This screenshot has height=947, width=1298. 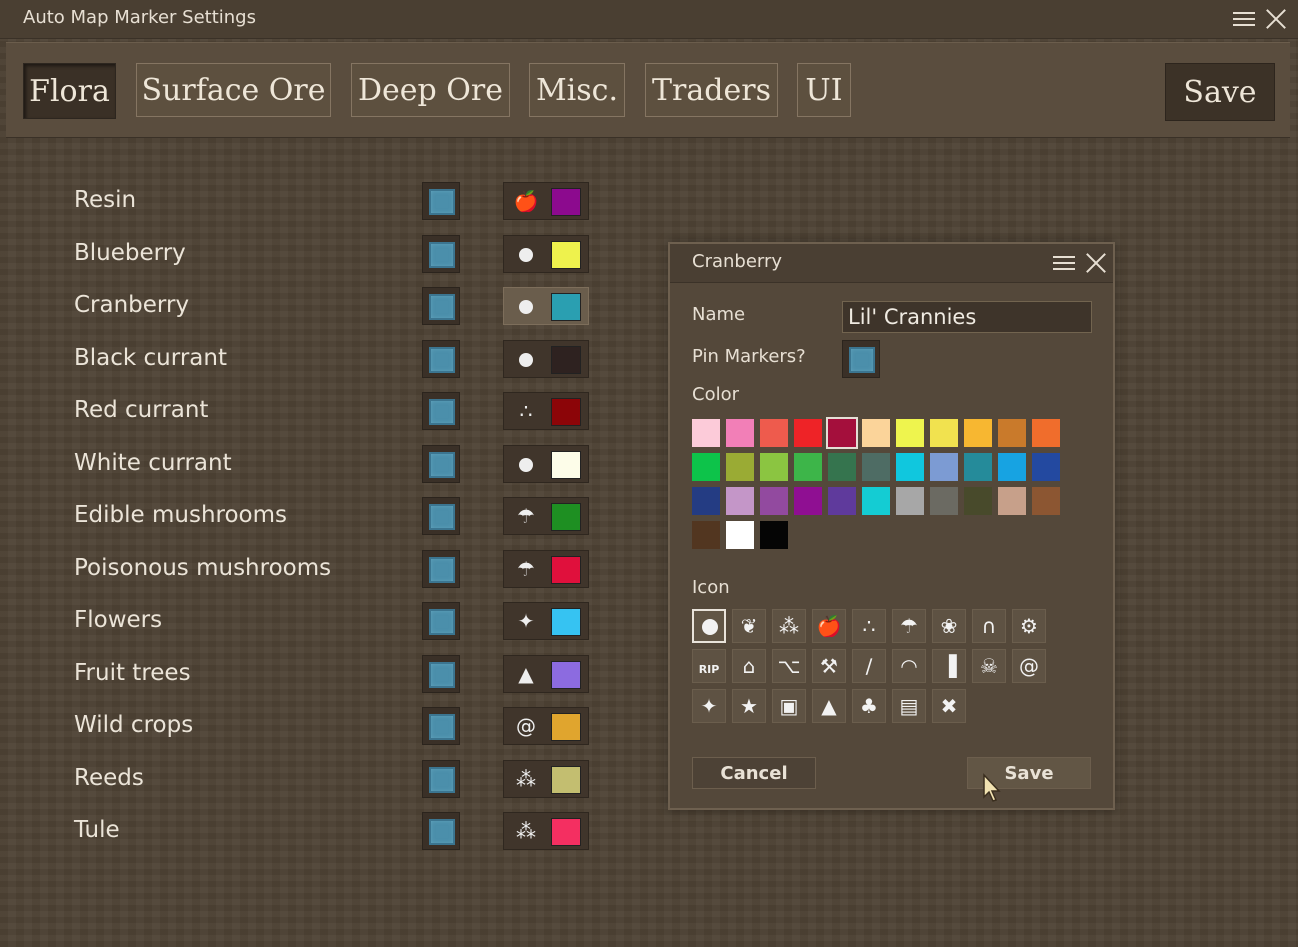 What do you see at coordinates (789, 626) in the screenshot?
I see `wheat-icon: ⁂` at bounding box center [789, 626].